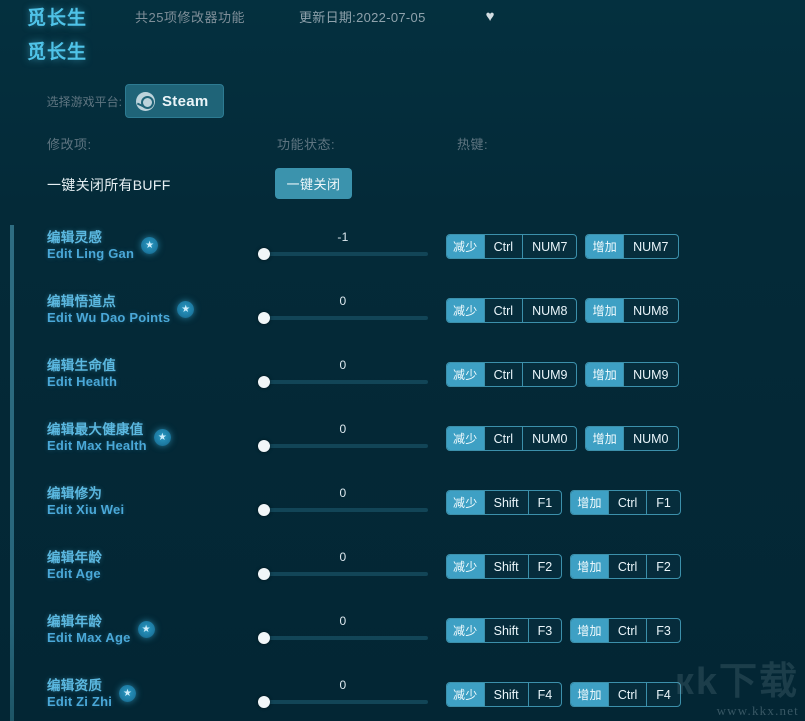 This screenshot has height=721, width=805. What do you see at coordinates (402, 144) in the screenshot?
I see `column-headers: 修改项: 功能状态: 热键:` at bounding box center [402, 144].